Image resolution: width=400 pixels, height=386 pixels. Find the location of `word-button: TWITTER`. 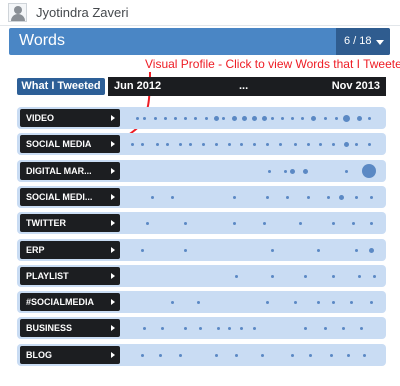

word-button: TWITTER is located at coordinates (70, 223).